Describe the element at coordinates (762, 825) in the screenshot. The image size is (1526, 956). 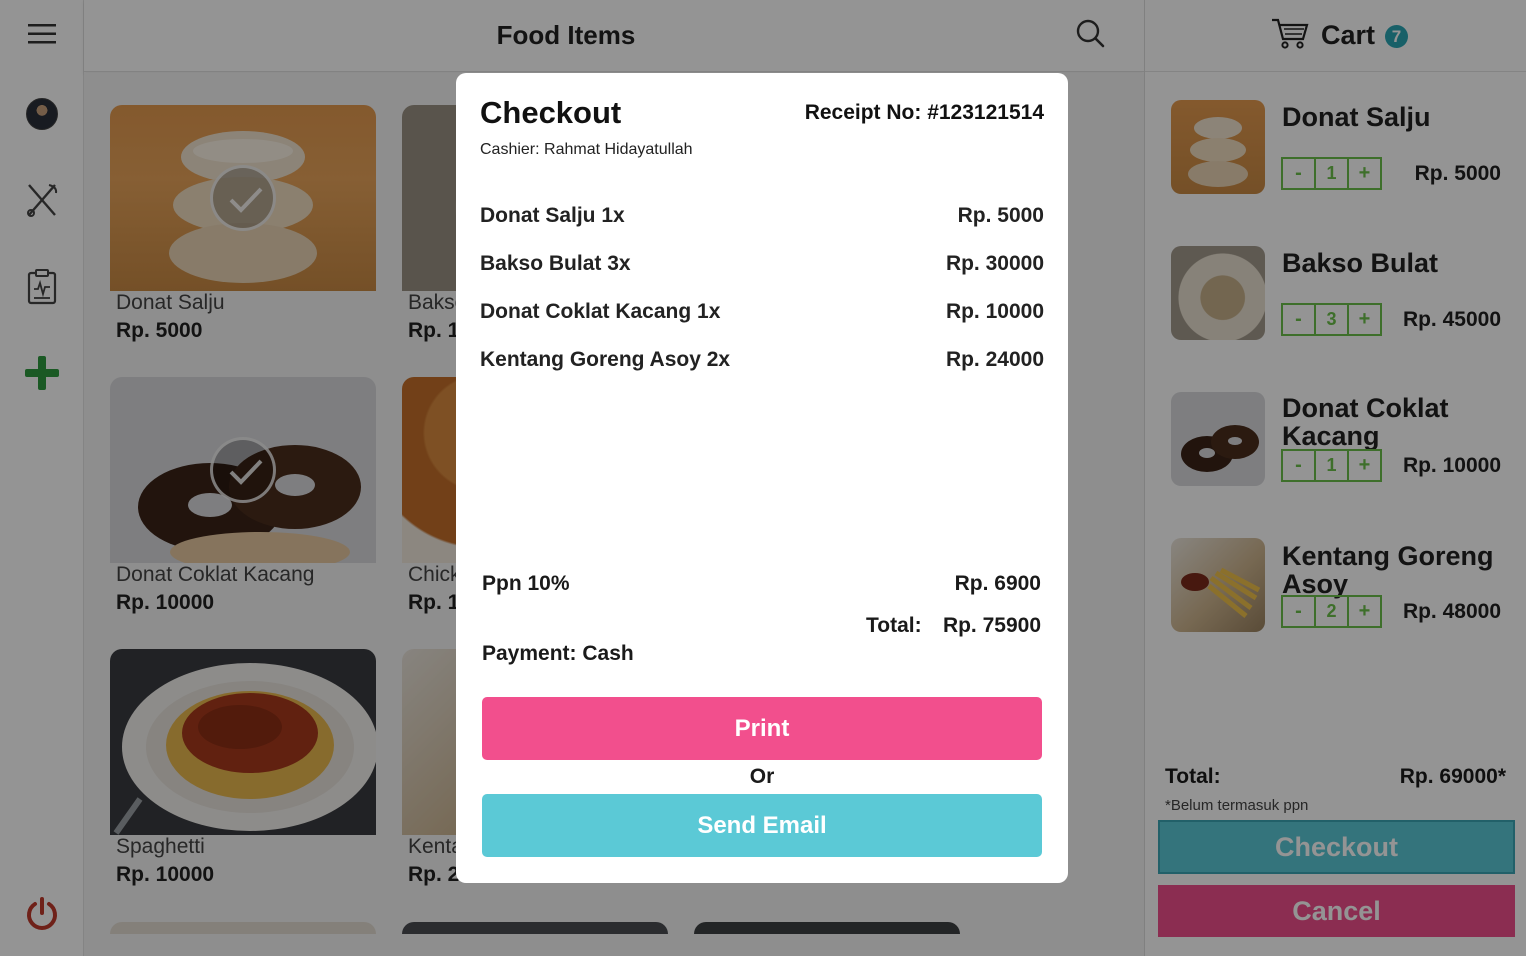
I see `send-email-button: Send Email` at that location.